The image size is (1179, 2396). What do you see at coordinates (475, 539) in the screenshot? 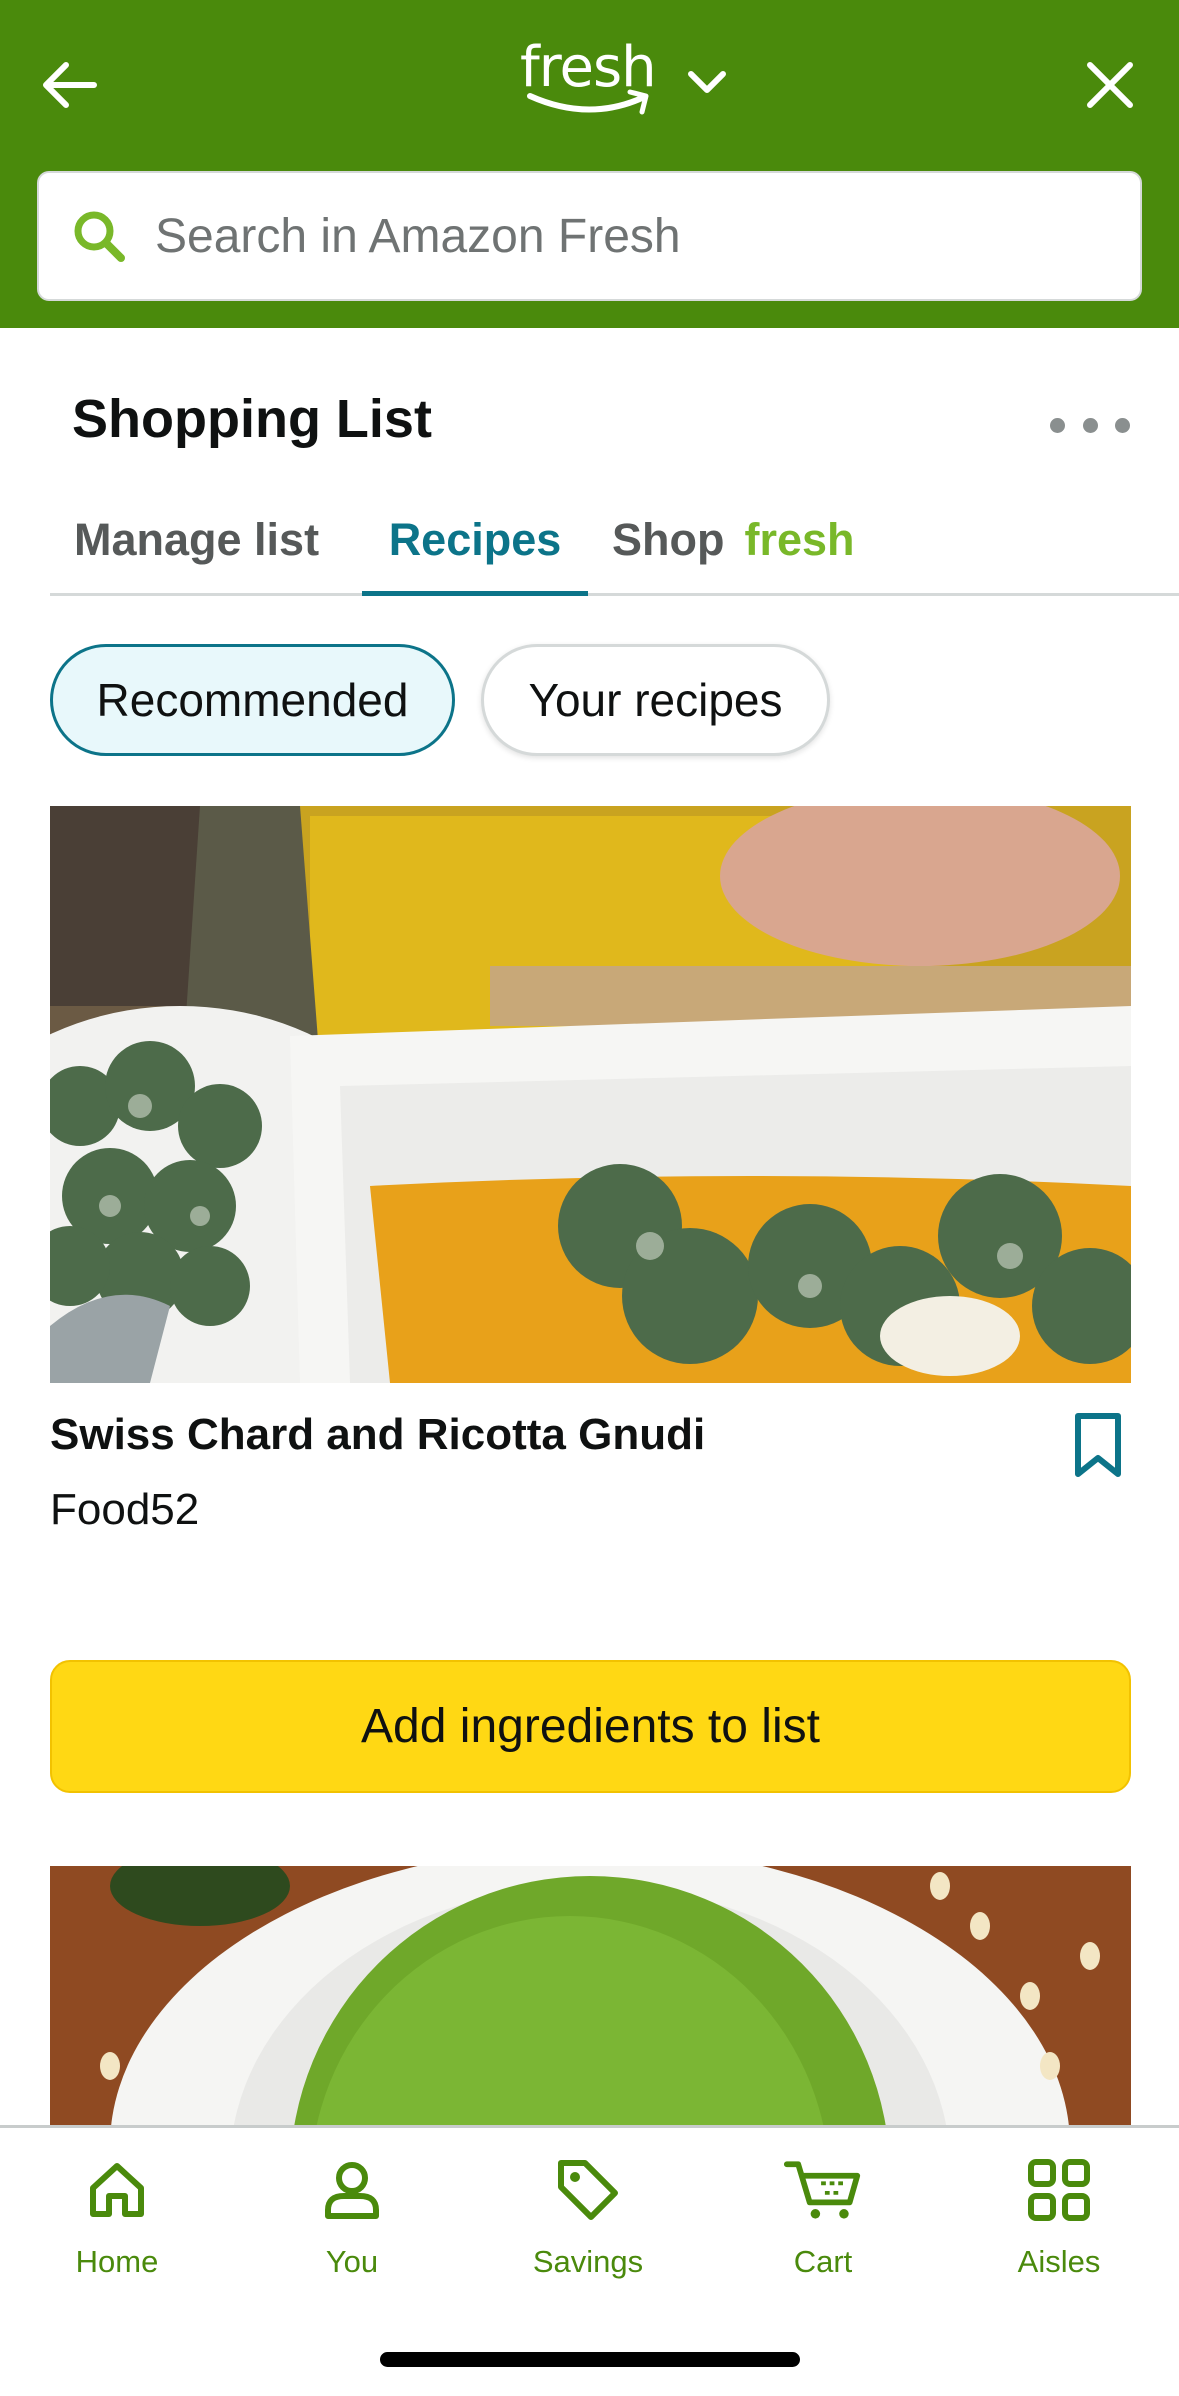
I see `tab-label: Recipes` at bounding box center [475, 539].